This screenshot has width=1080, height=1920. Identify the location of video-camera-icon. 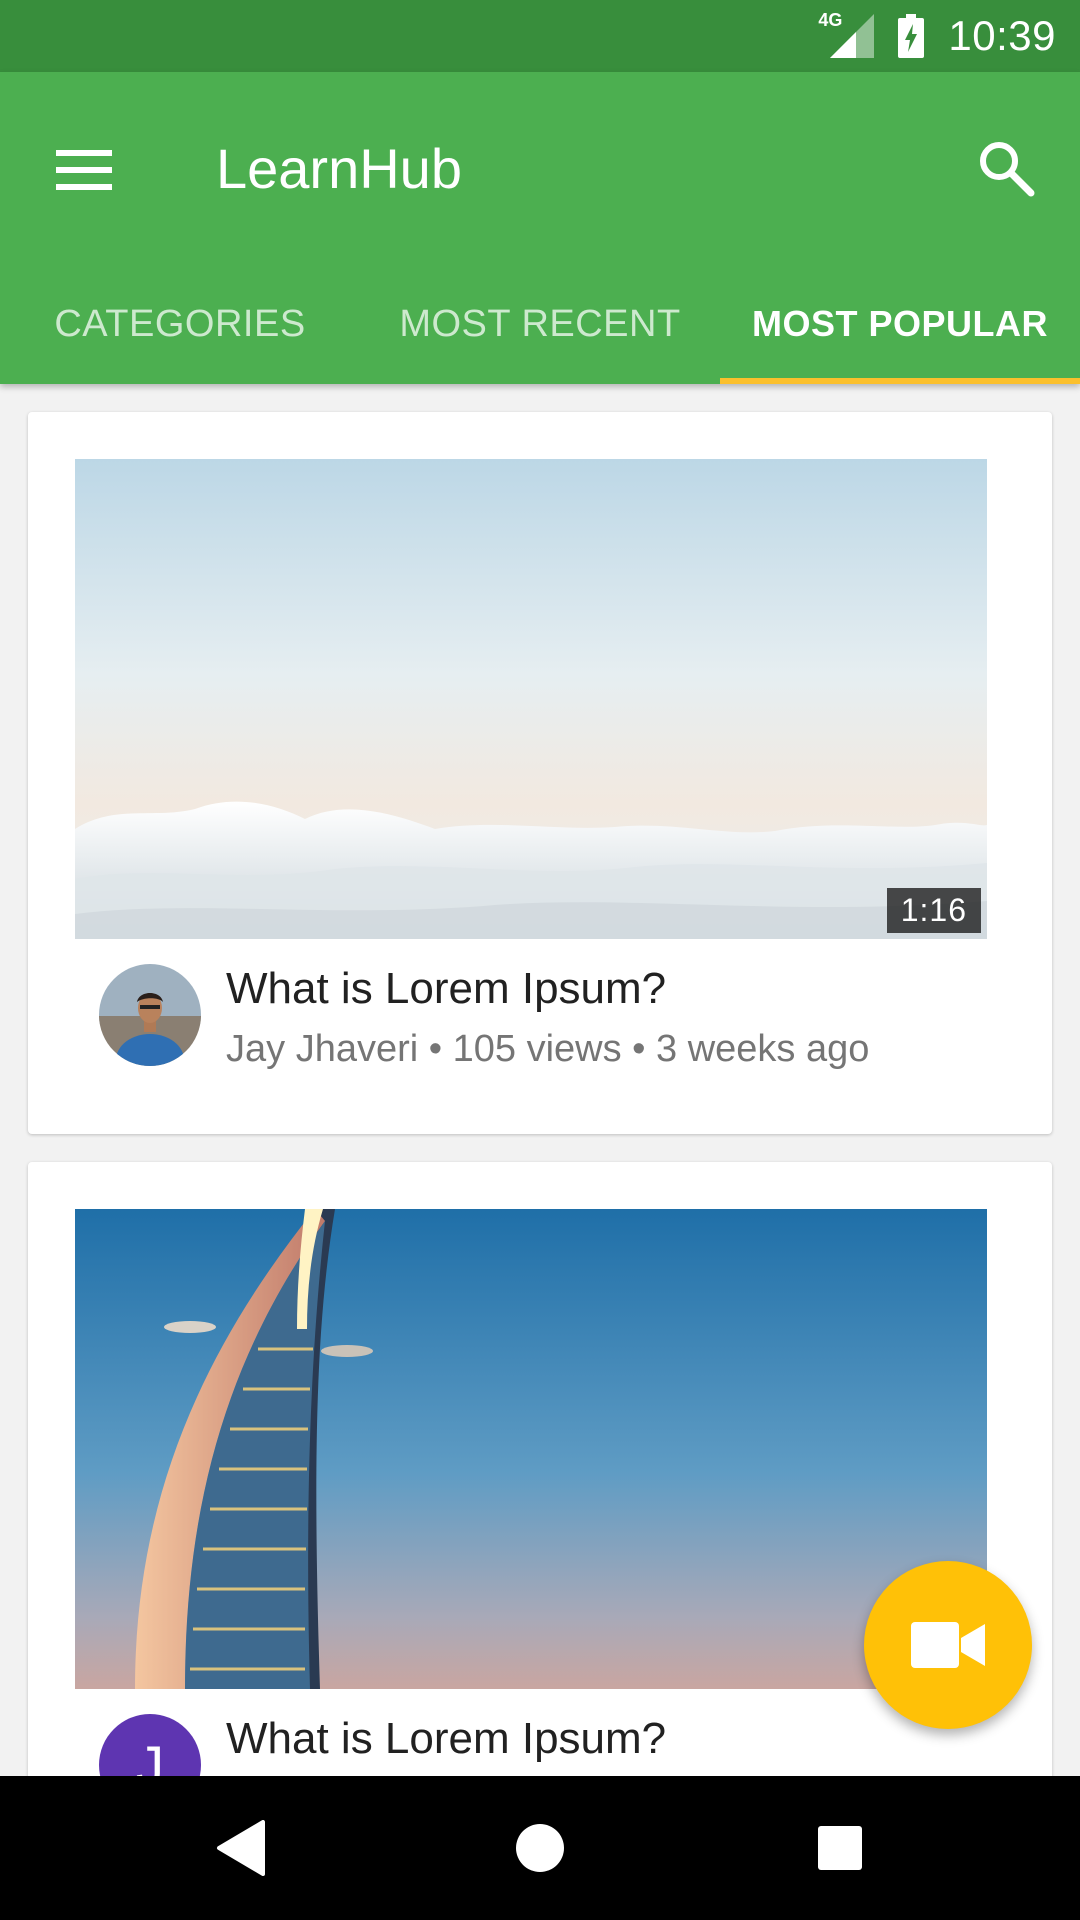
(948, 1645).